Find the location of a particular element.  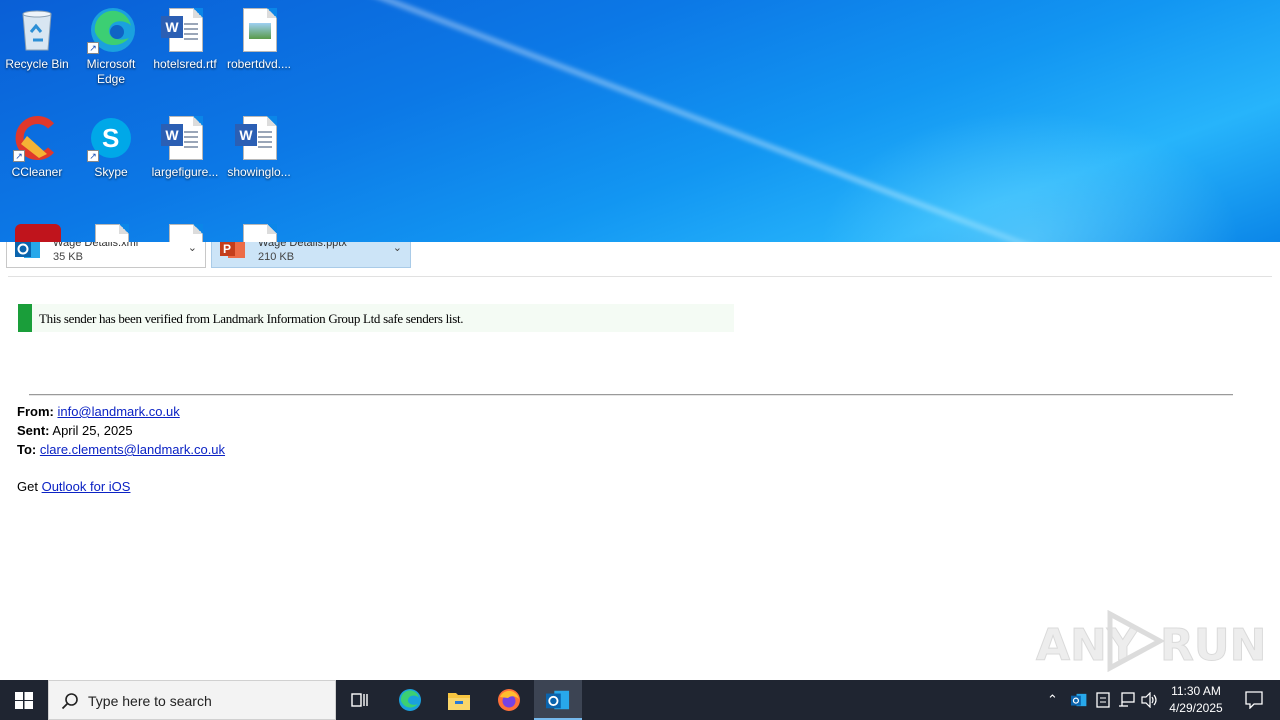

svg-text: P is located at coordinates (227, 249).